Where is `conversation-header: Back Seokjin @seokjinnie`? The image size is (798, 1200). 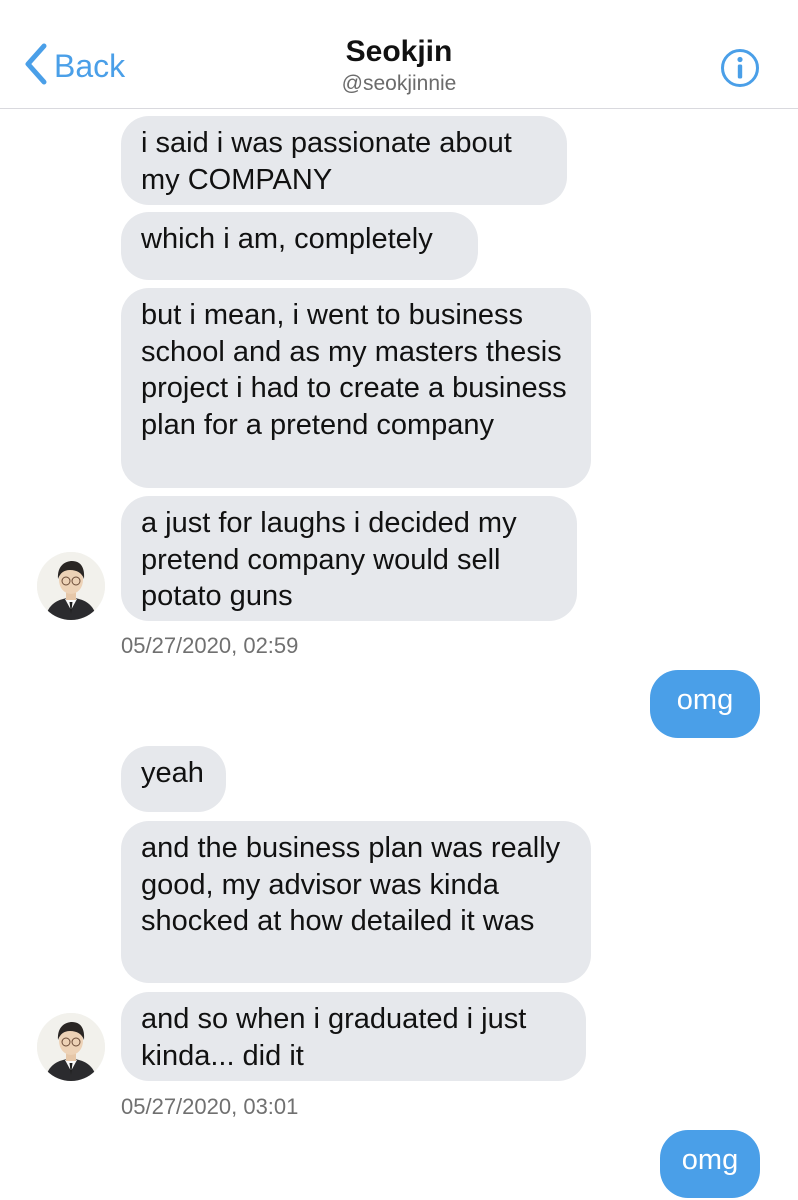 conversation-header: Back Seokjin @seokjinnie is located at coordinates (399, 54).